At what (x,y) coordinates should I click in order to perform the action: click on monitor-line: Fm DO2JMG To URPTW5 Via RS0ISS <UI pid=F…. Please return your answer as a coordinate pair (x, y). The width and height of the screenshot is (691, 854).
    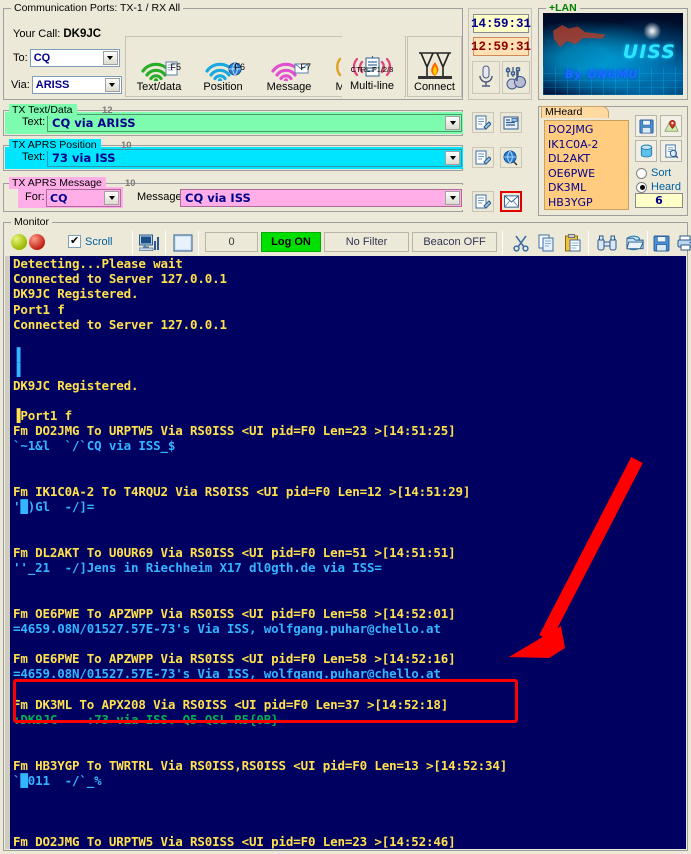
    Looking at the image, I should click on (234, 841).